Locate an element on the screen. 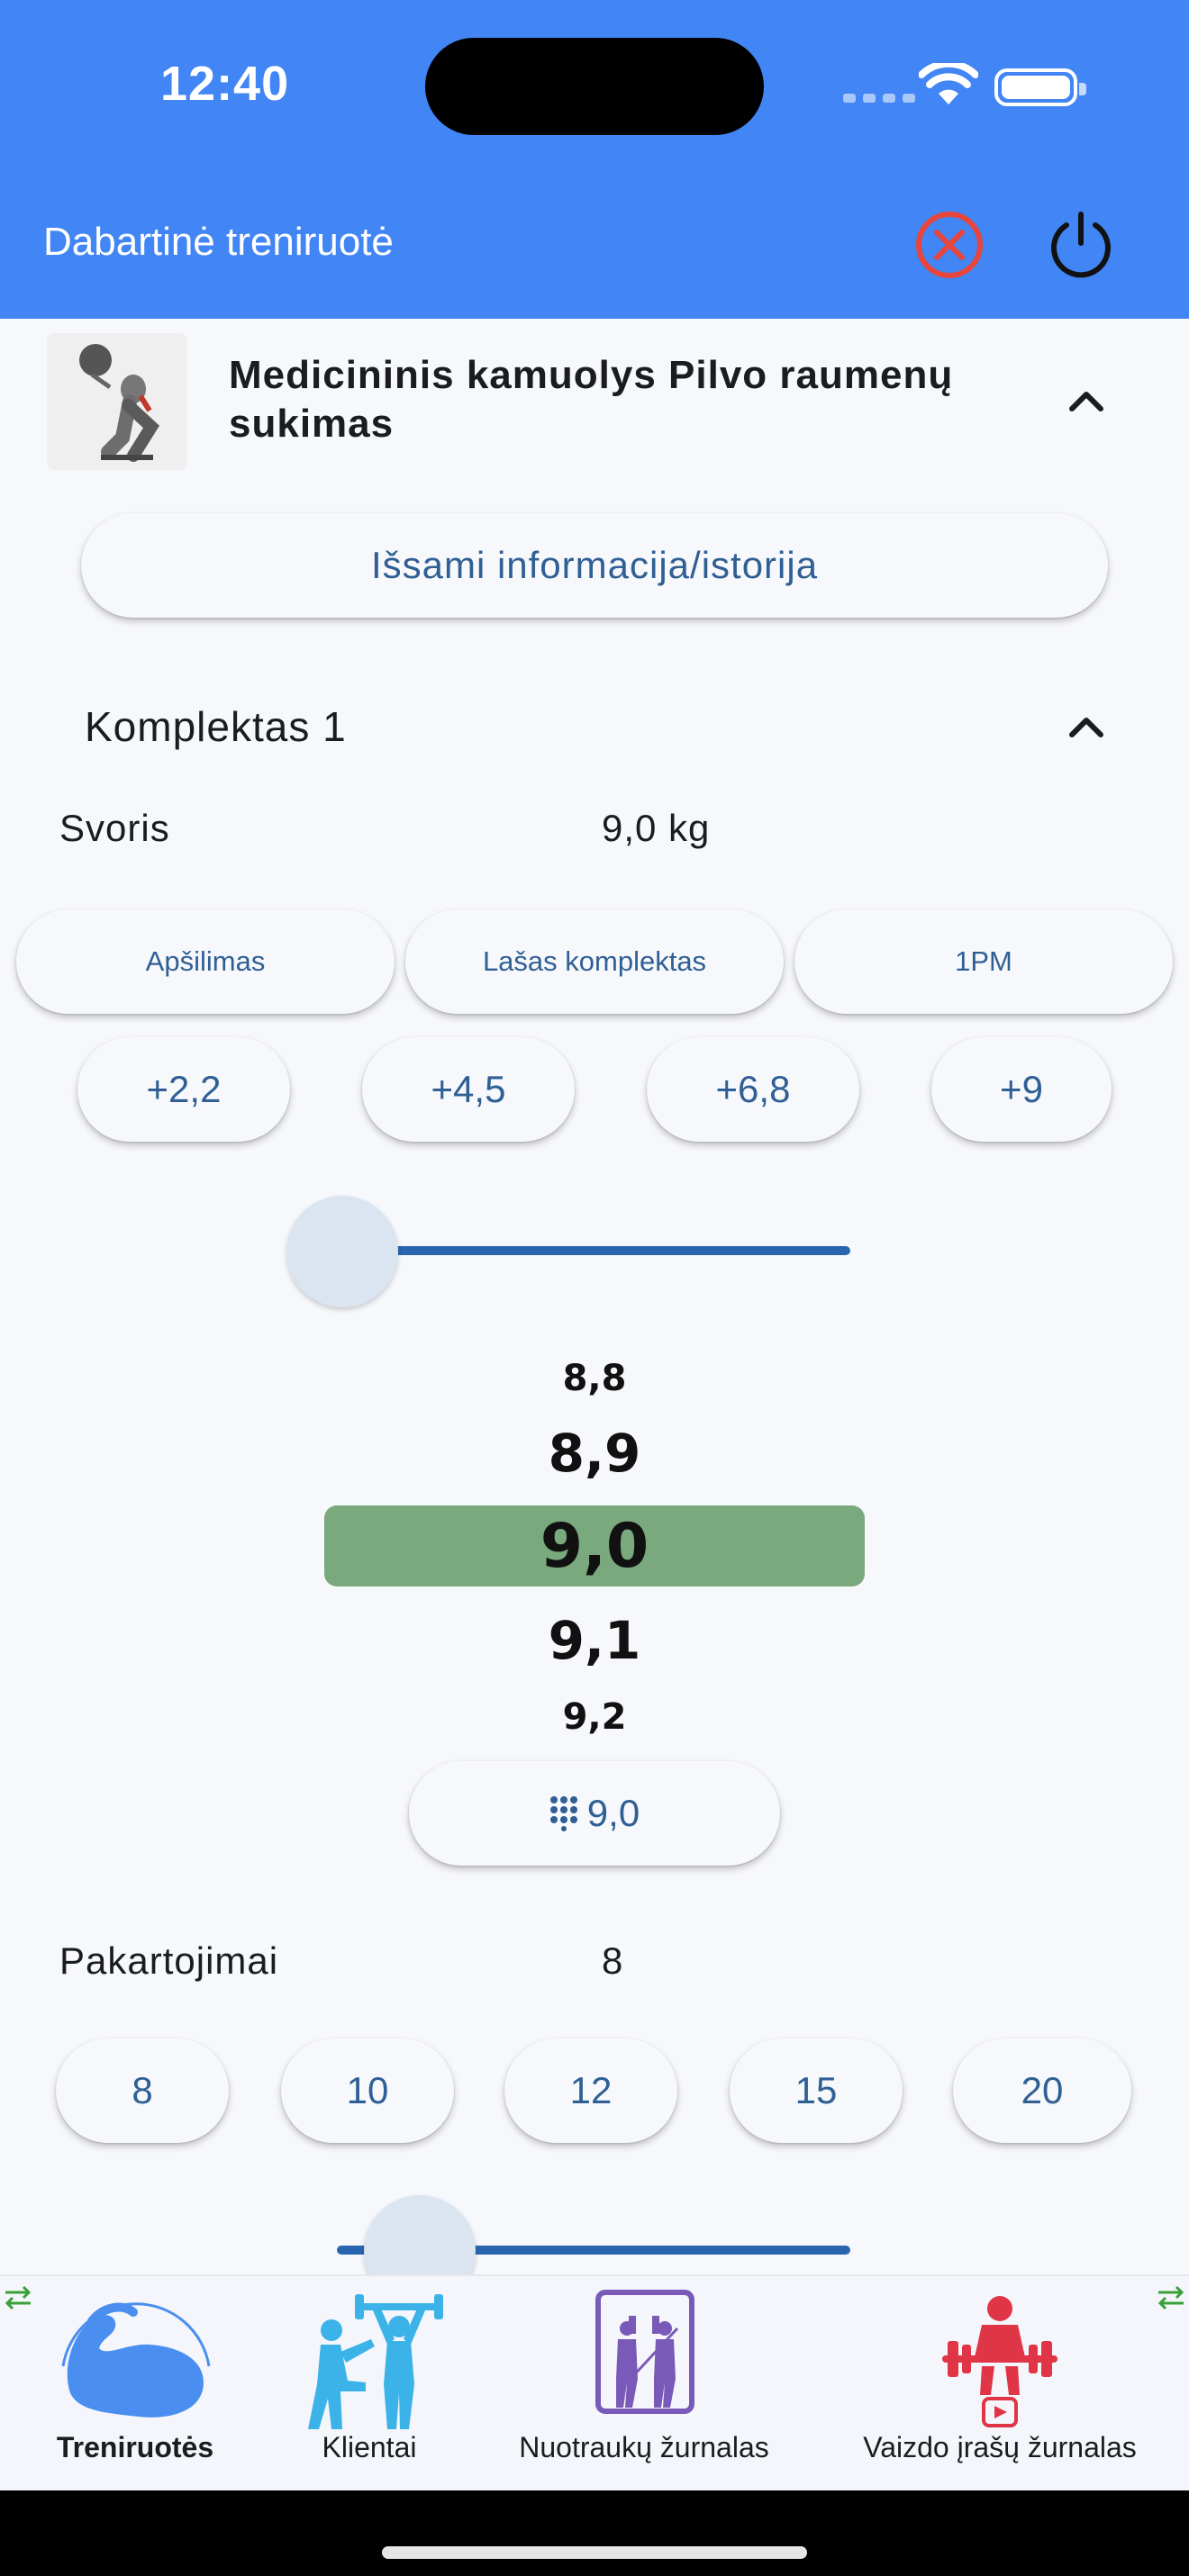  nav-item-photo-log: Nuotraukų žurnalas is located at coordinates (644, 2384).